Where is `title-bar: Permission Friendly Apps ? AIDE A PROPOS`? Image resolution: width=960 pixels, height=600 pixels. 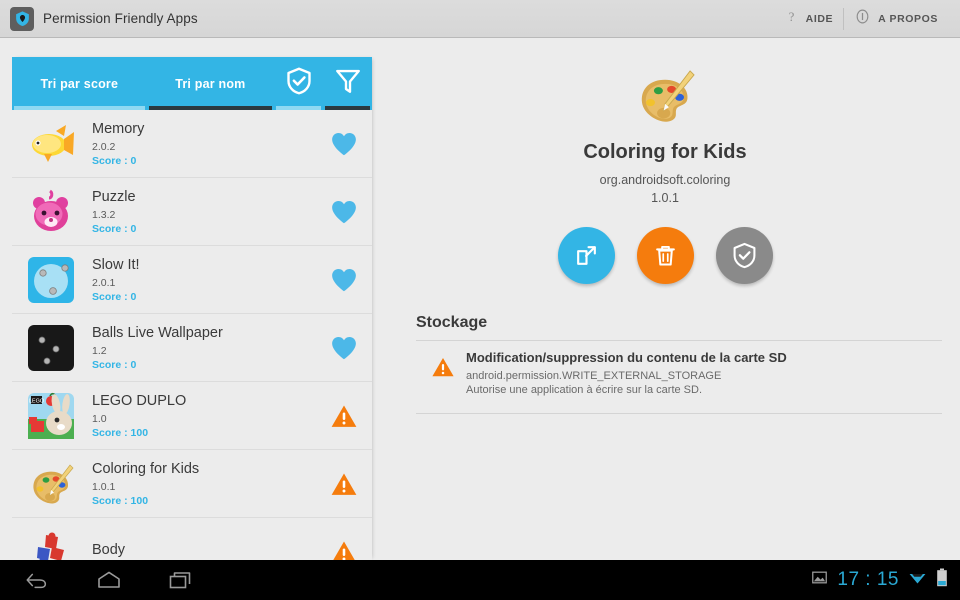
title-bar: Permission Friendly Apps ? AIDE A PROPOS is located at coordinates (480, 19).